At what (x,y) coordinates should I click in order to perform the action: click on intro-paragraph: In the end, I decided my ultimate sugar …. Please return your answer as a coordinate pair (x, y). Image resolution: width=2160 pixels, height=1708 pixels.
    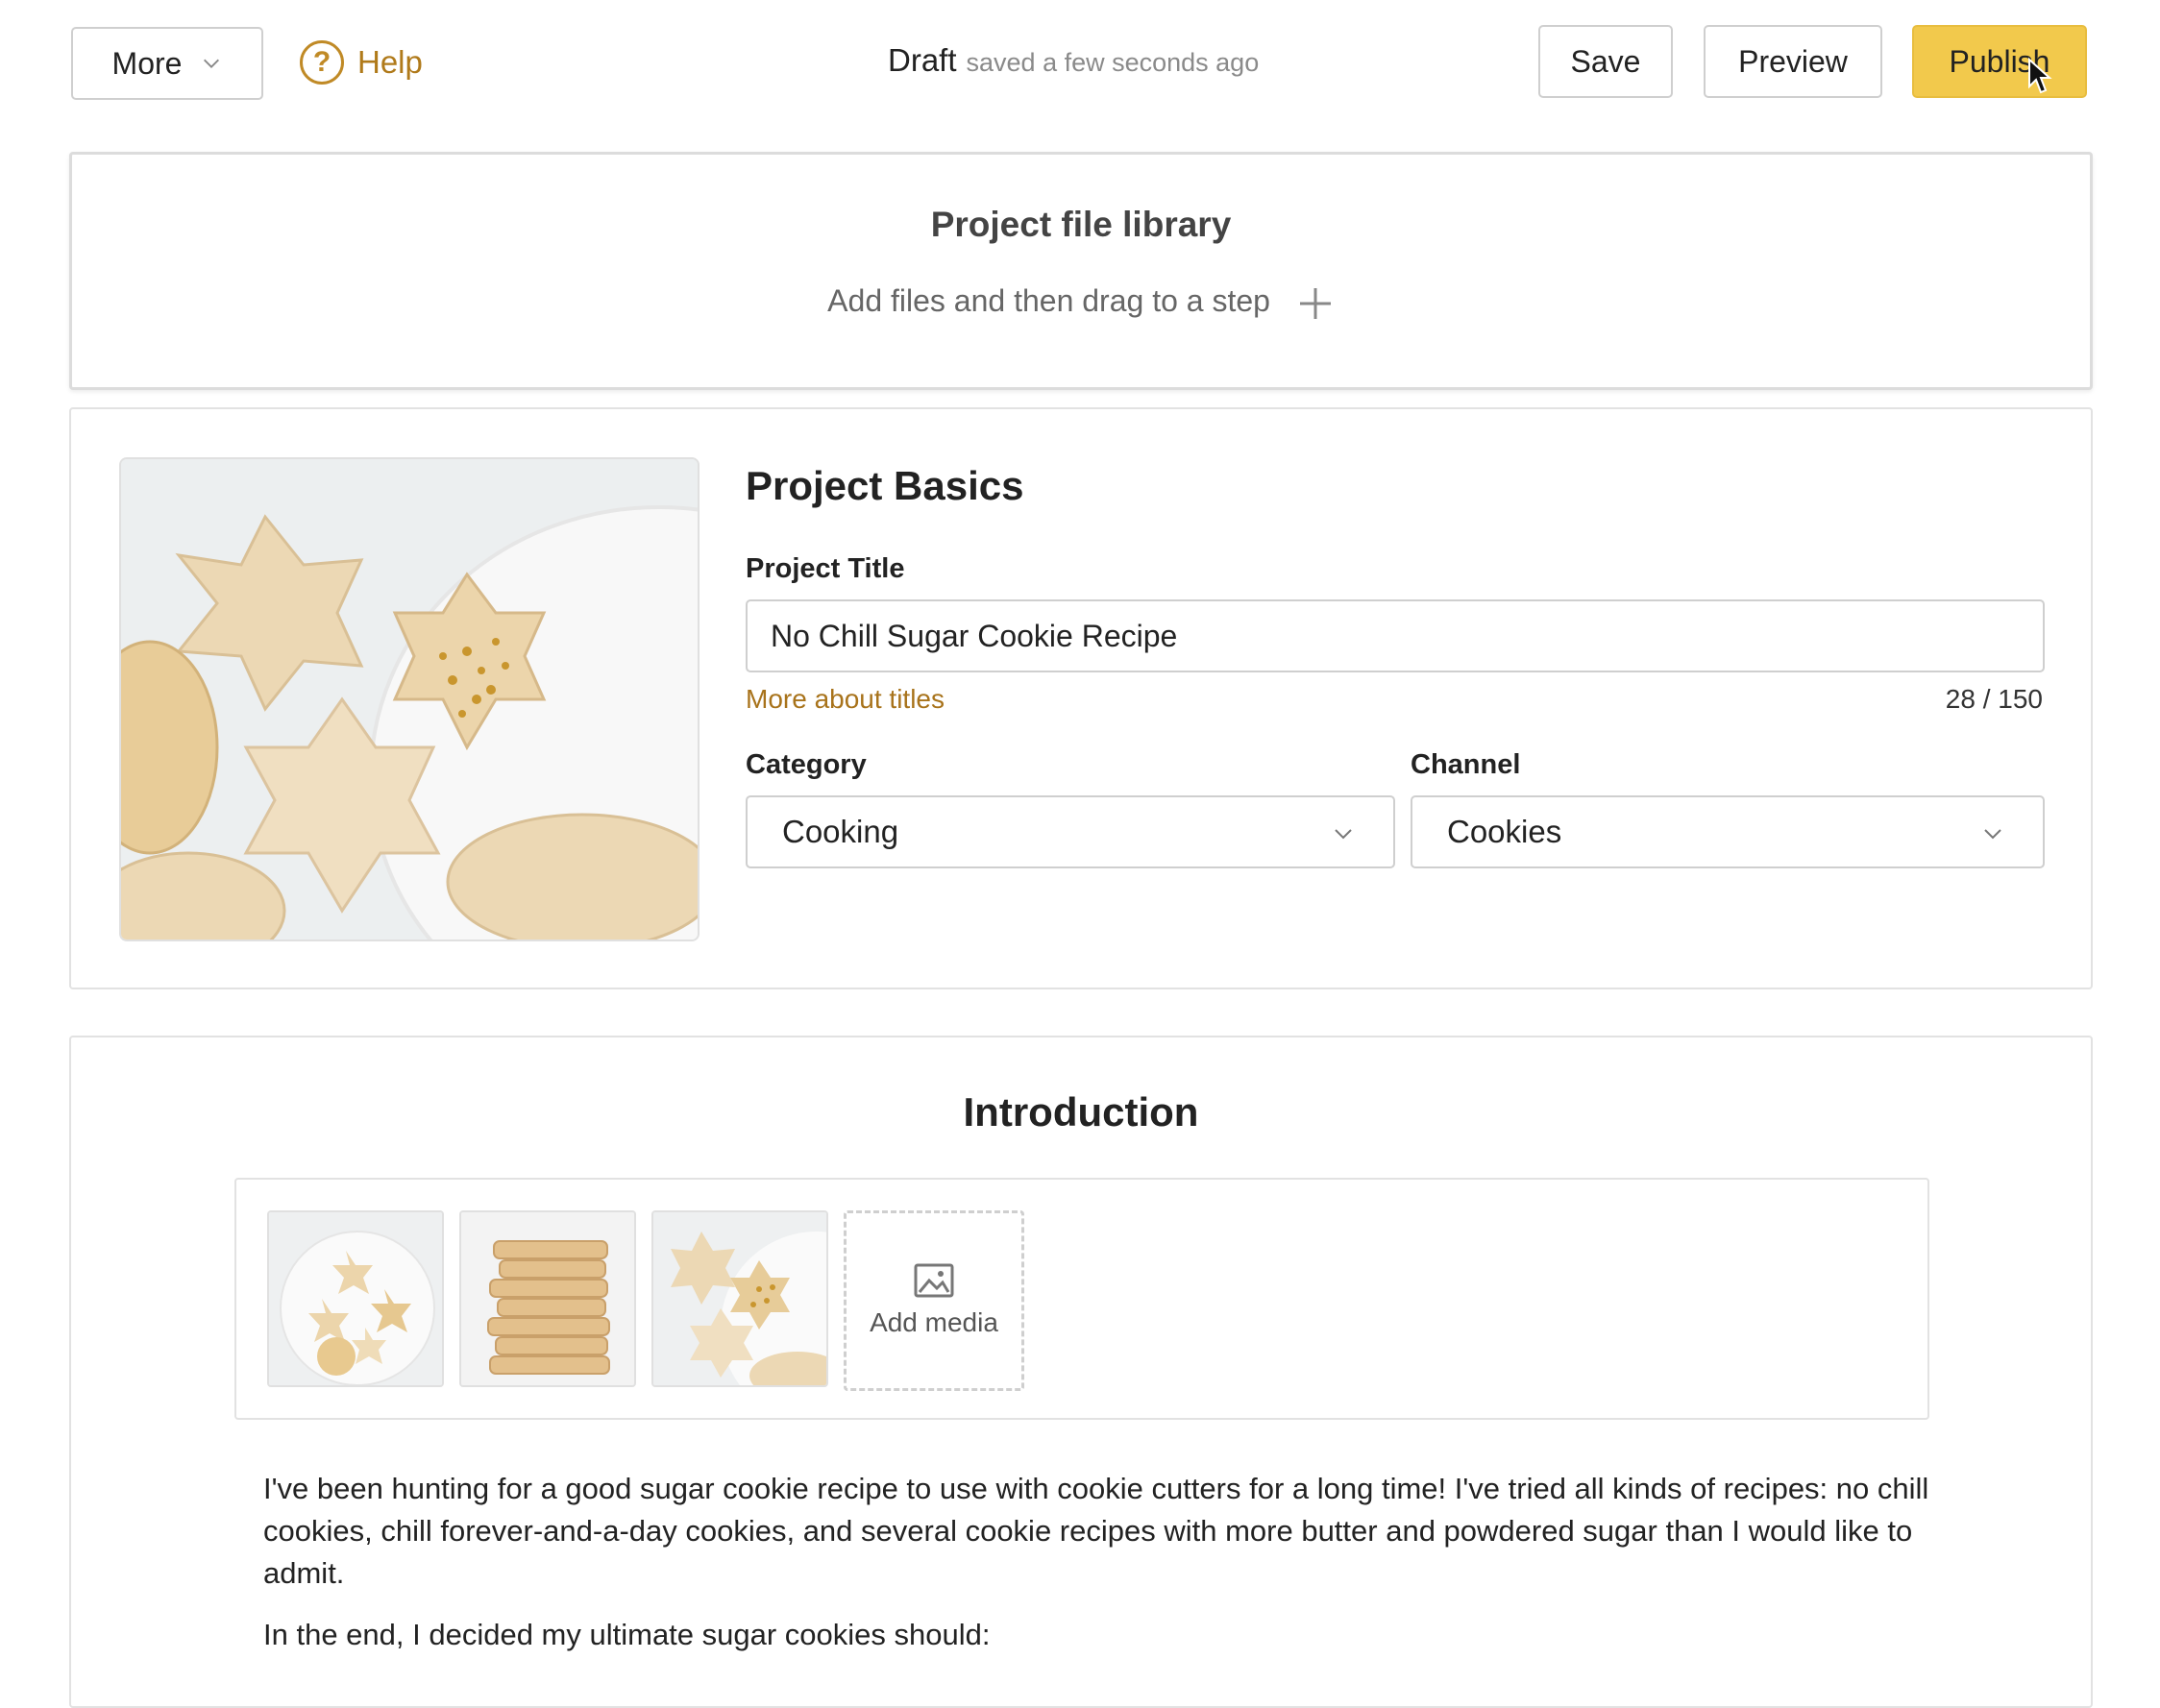
    Looking at the image, I should click on (627, 1634).